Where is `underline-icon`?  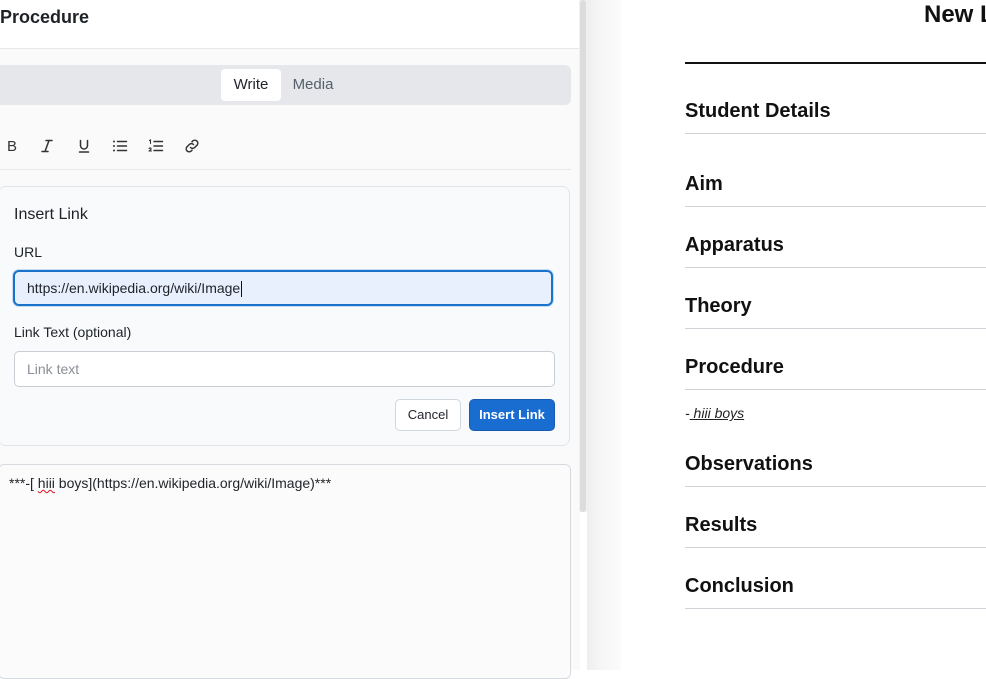 underline-icon is located at coordinates (84, 146).